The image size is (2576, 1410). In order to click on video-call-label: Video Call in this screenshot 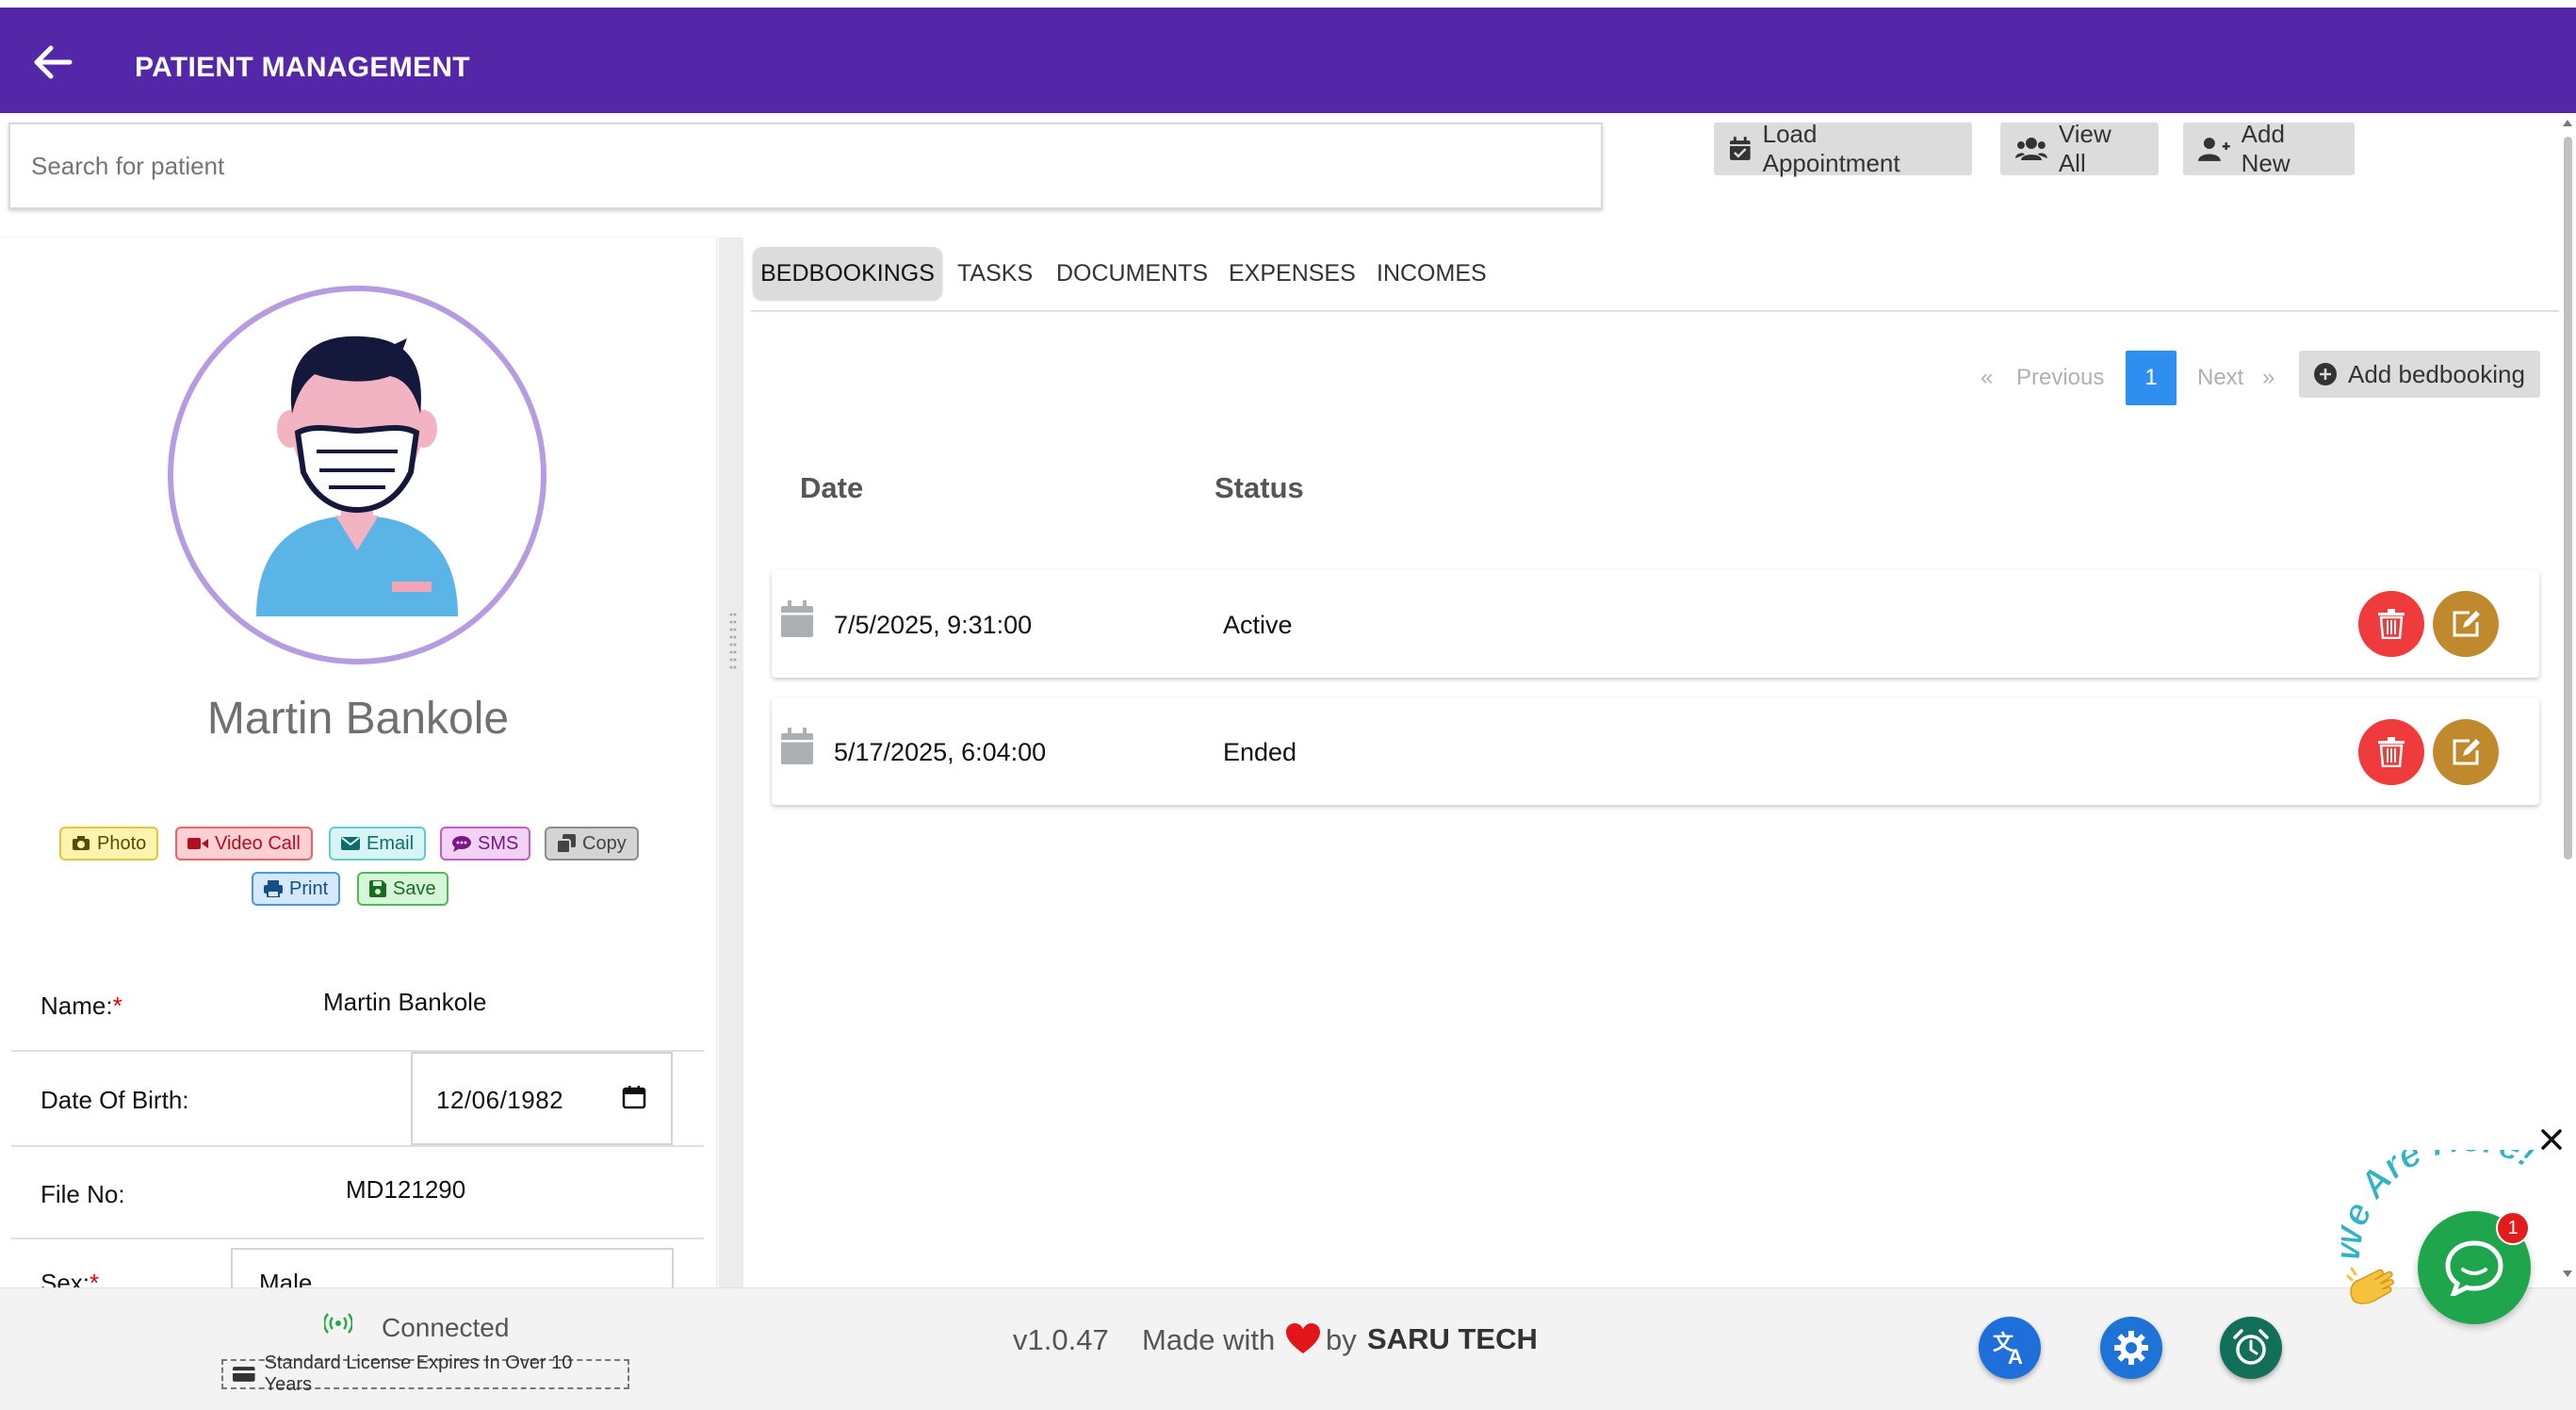, I will do `click(258, 843)`.